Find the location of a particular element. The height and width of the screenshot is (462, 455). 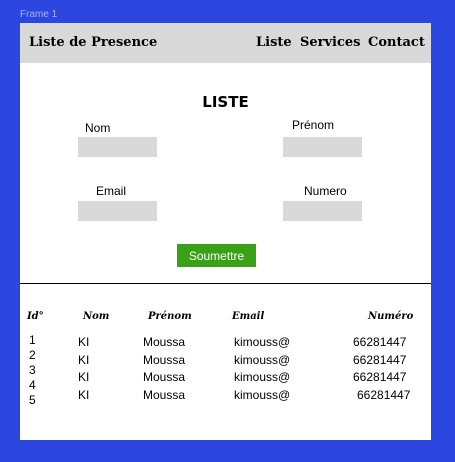

table-header-id: Id° is located at coordinates (35, 316).